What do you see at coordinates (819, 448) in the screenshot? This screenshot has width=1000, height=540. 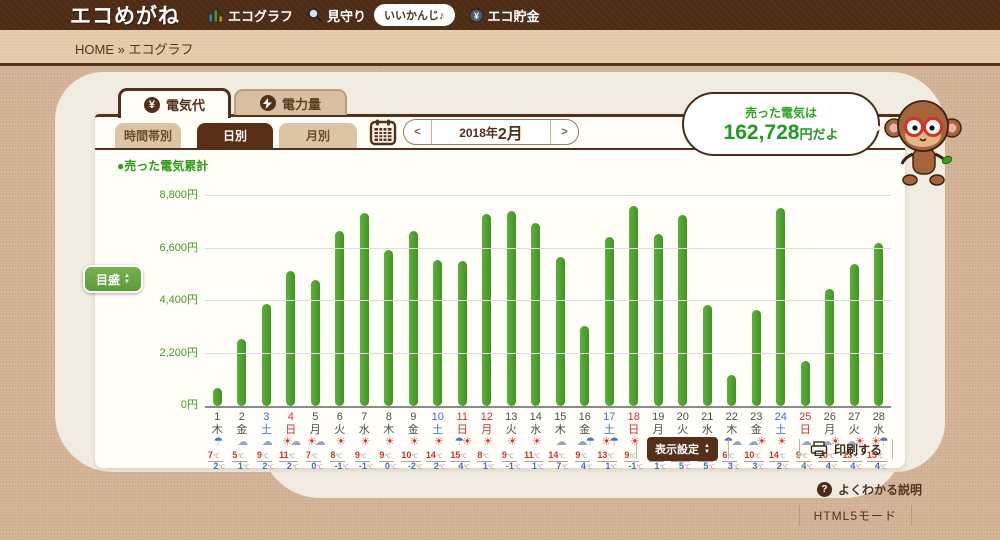 I see `printer-icon` at bounding box center [819, 448].